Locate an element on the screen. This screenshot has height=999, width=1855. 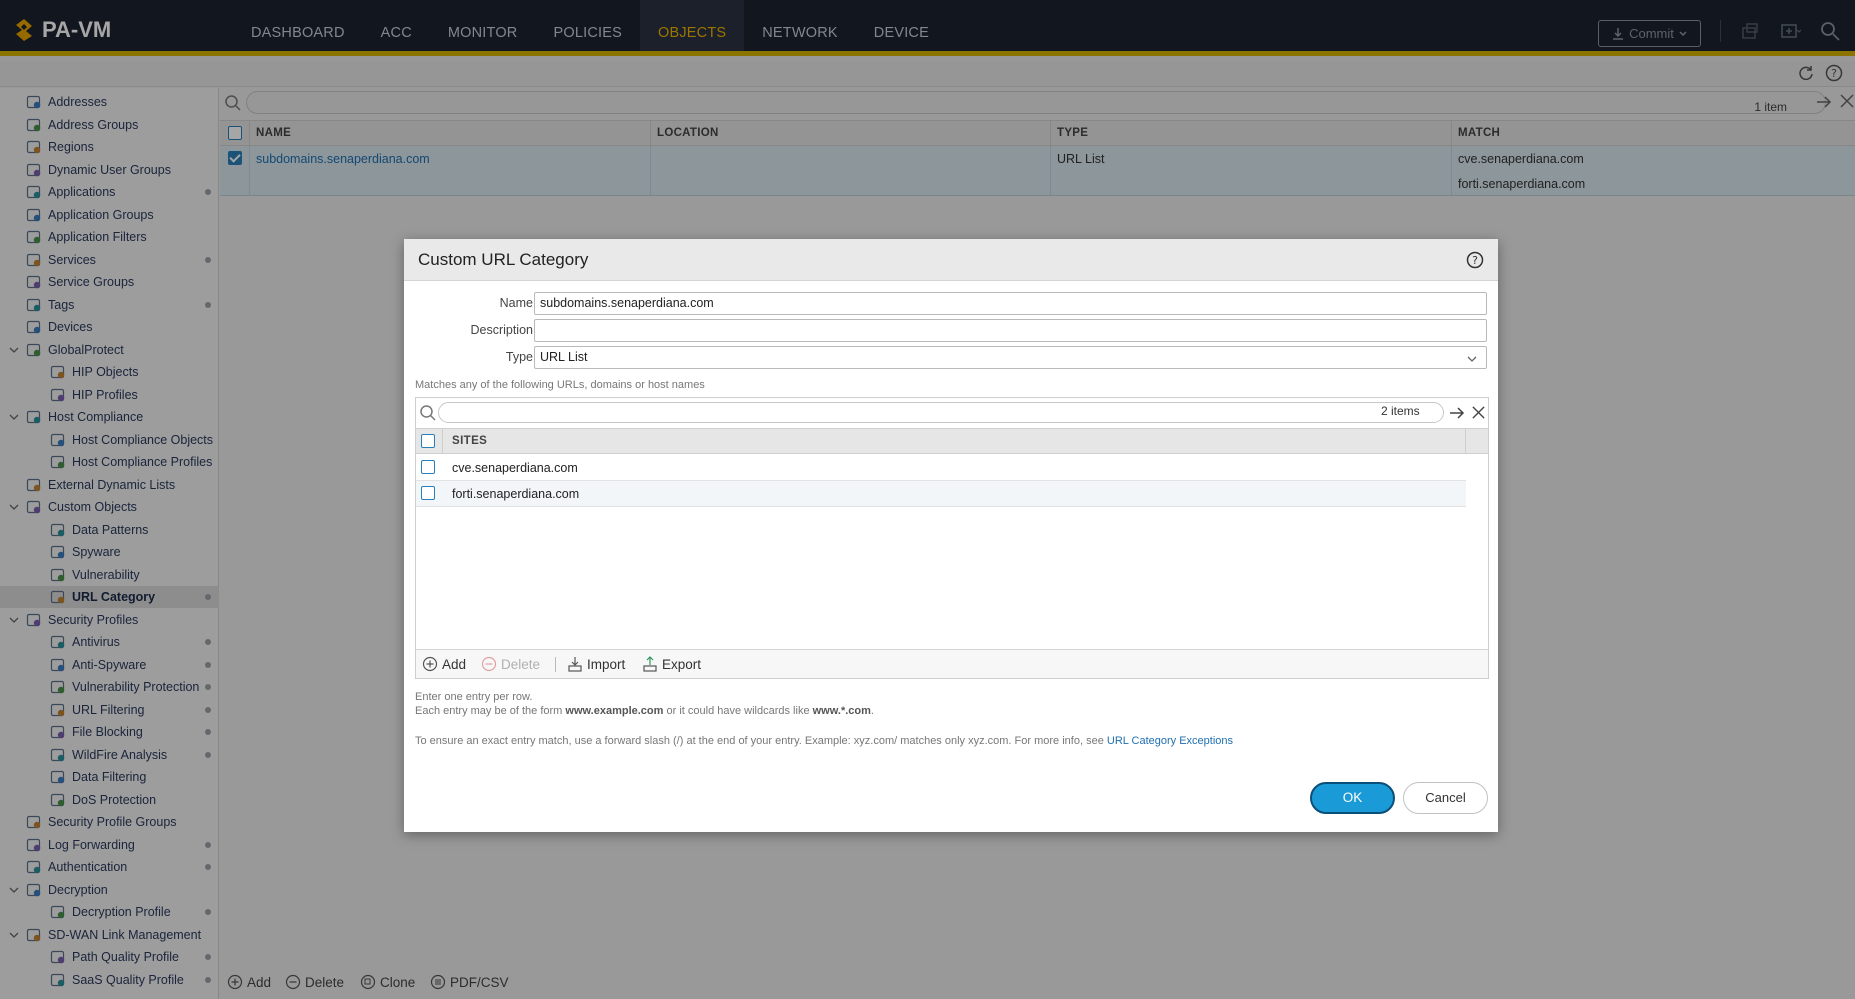
delete-label: Delete is located at coordinates (521, 664).